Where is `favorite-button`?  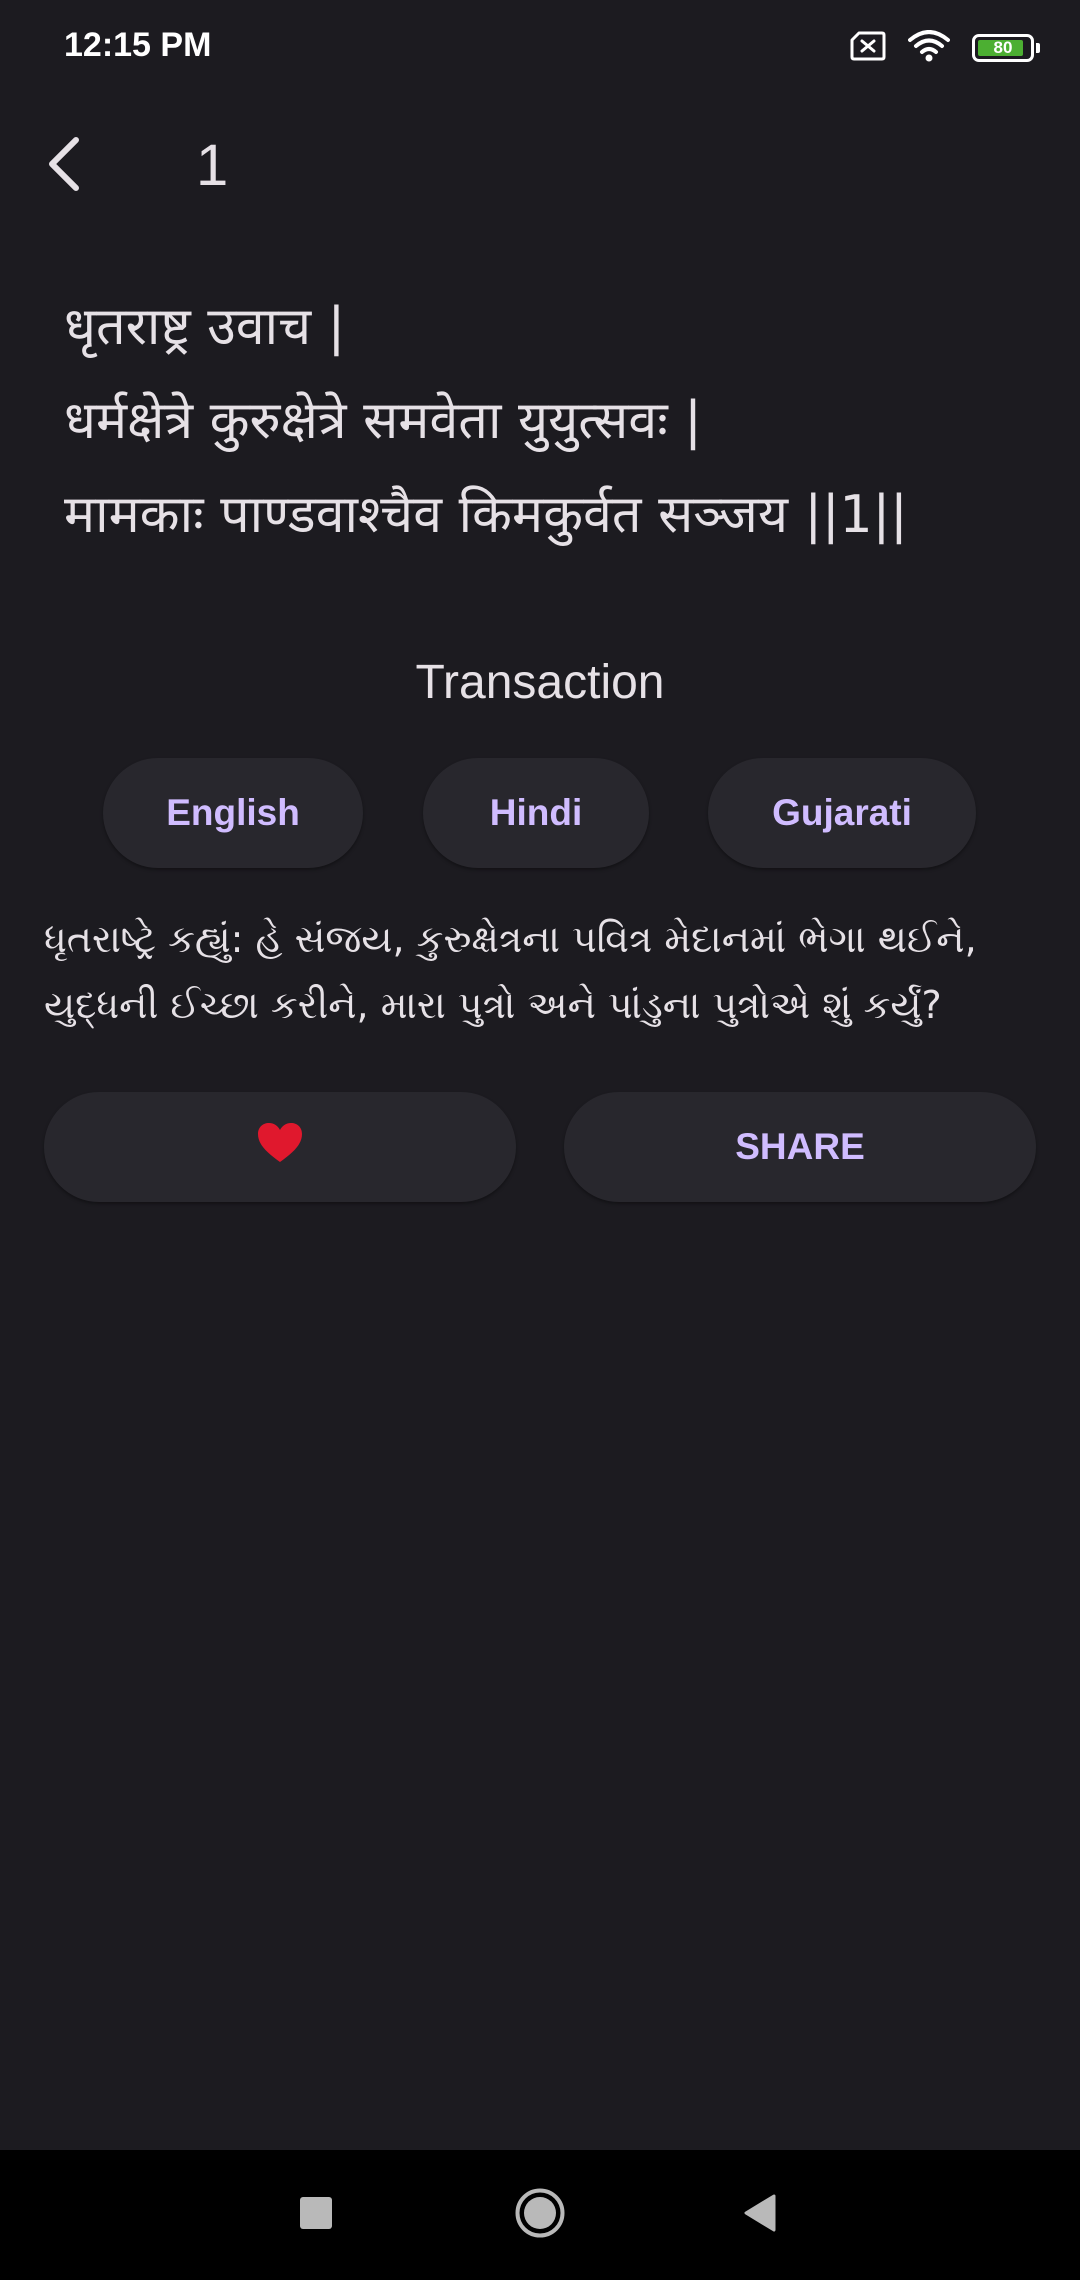
favorite-button is located at coordinates (280, 1147).